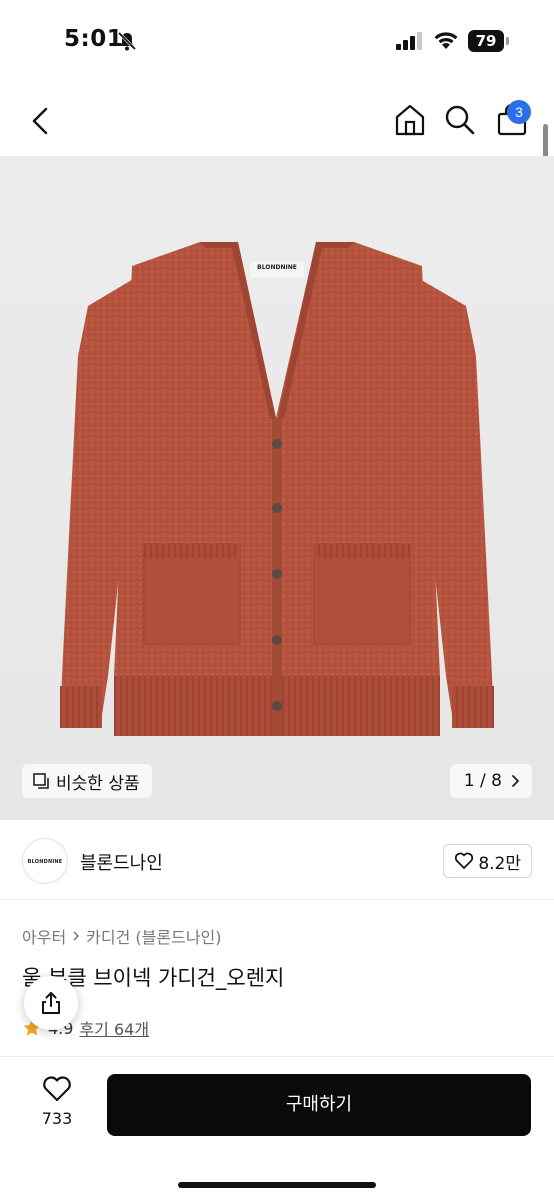  Describe the element at coordinates (277, 121) in the screenshot. I see `top-nav` at that location.